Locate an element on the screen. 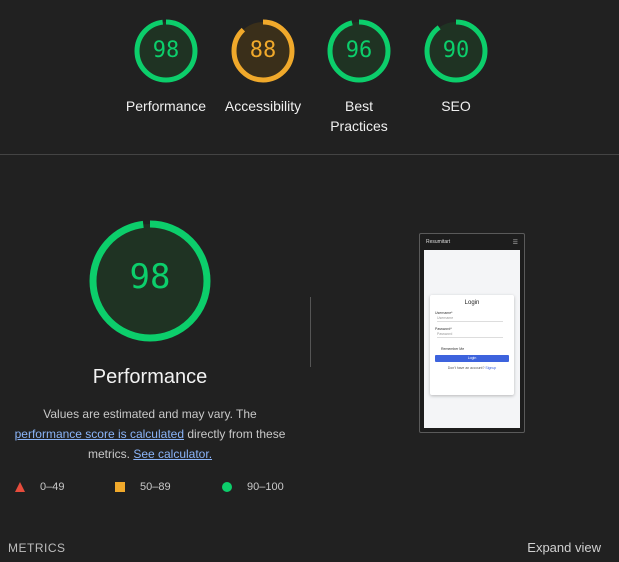  screenshot-topbar: Resumitart ☰ is located at coordinates (472, 242).